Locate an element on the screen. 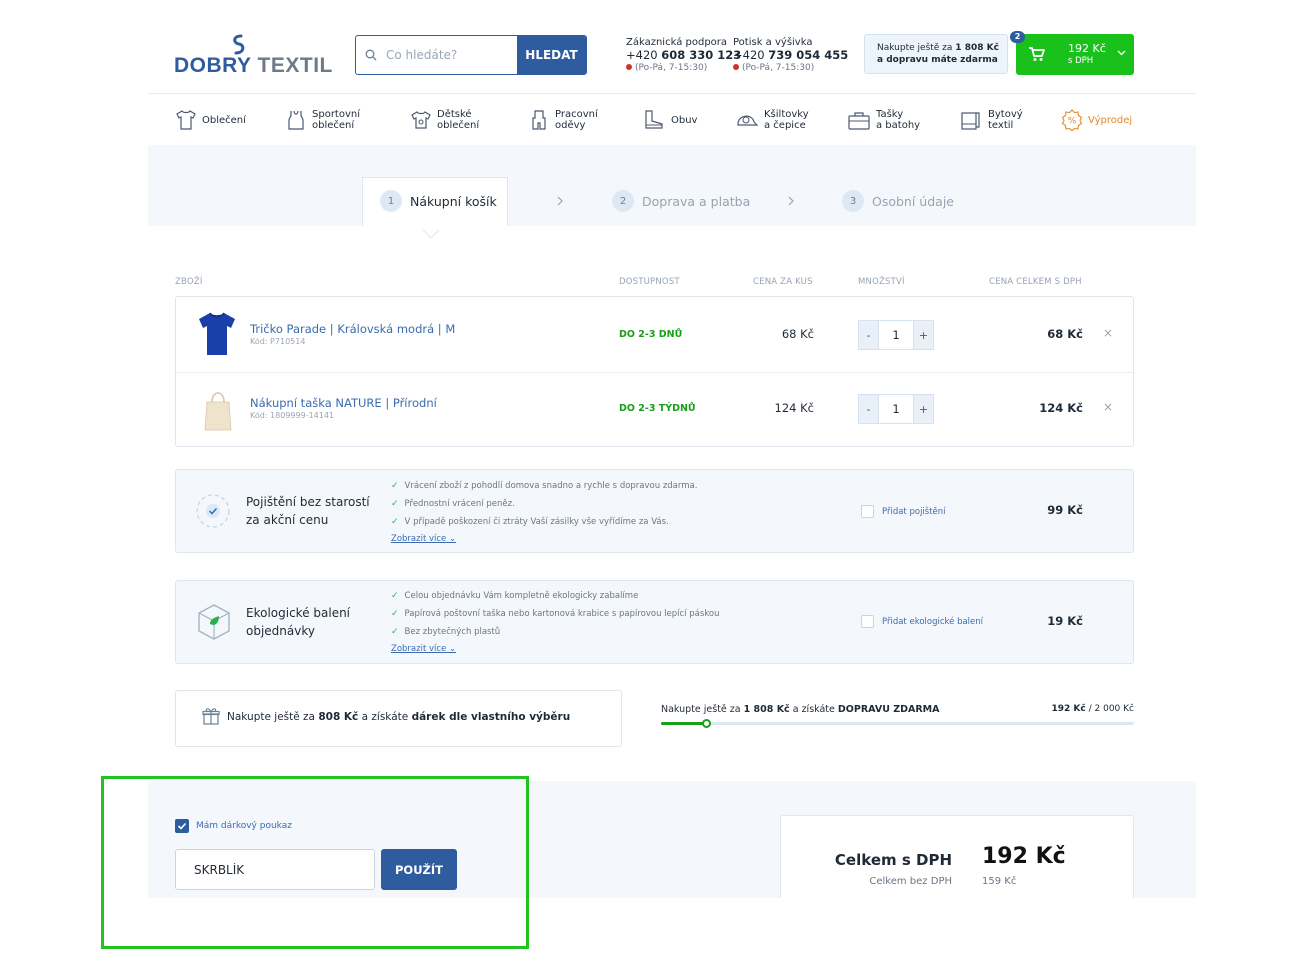 The height and width of the screenshot is (956, 1298). product-code: Kód: 1809999-14141 is located at coordinates (292, 415).